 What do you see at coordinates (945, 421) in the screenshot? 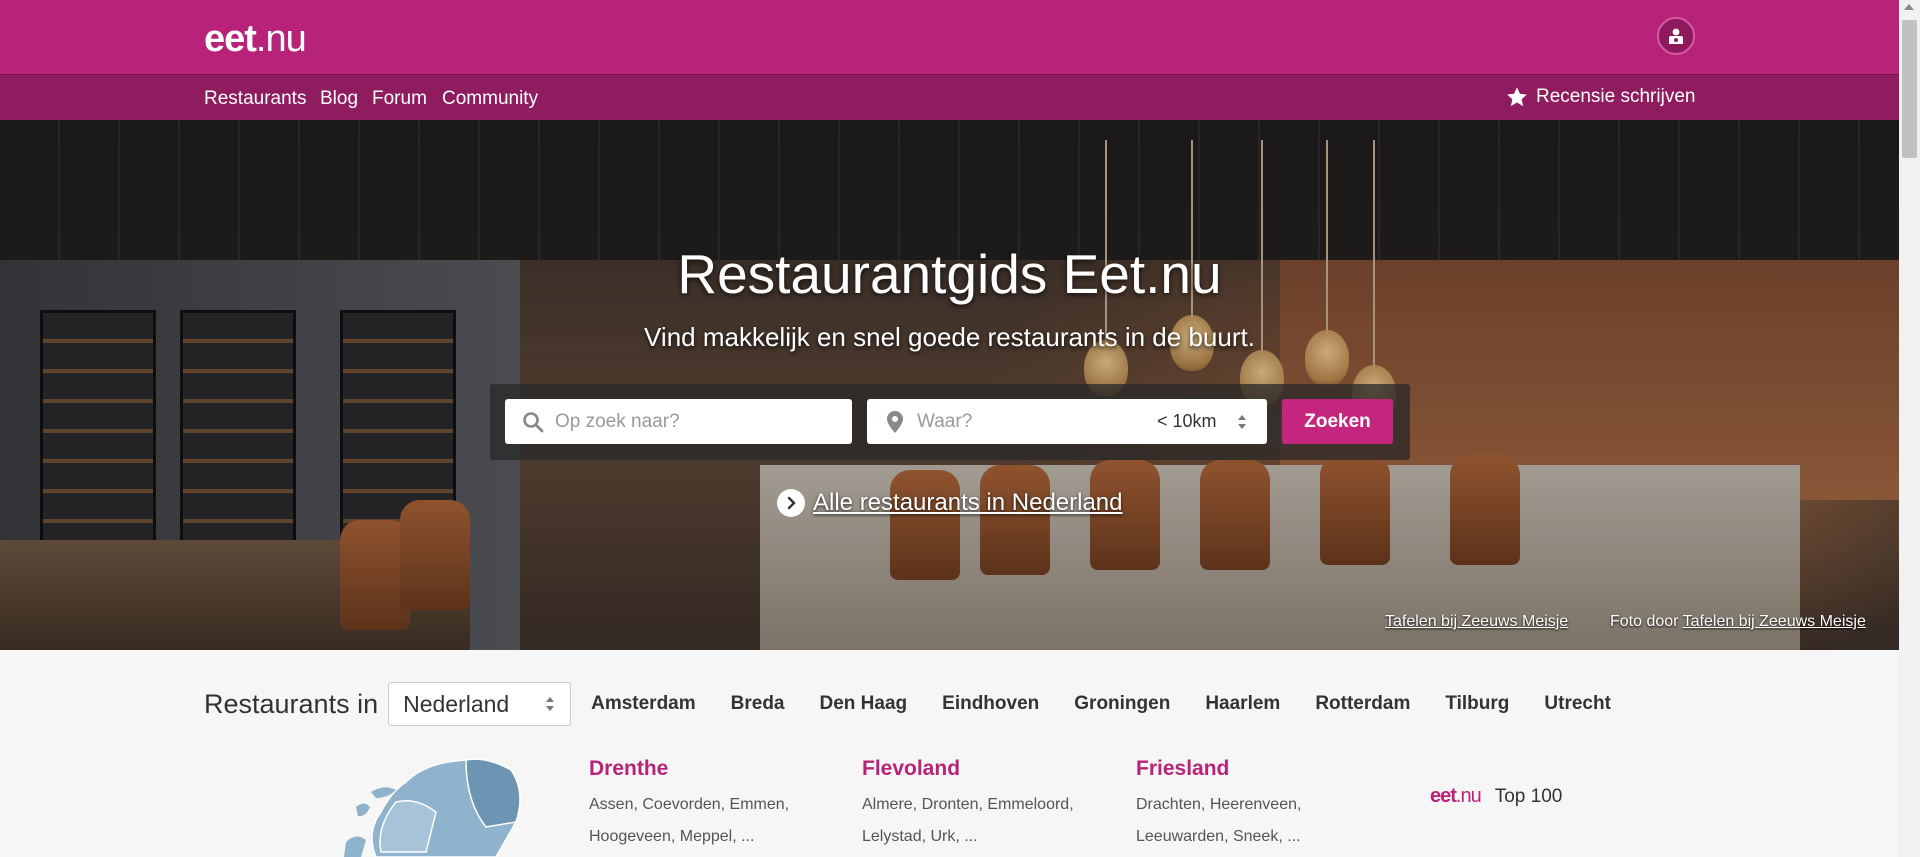
I see `where-search-placeholder: Waar?` at bounding box center [945, 421].